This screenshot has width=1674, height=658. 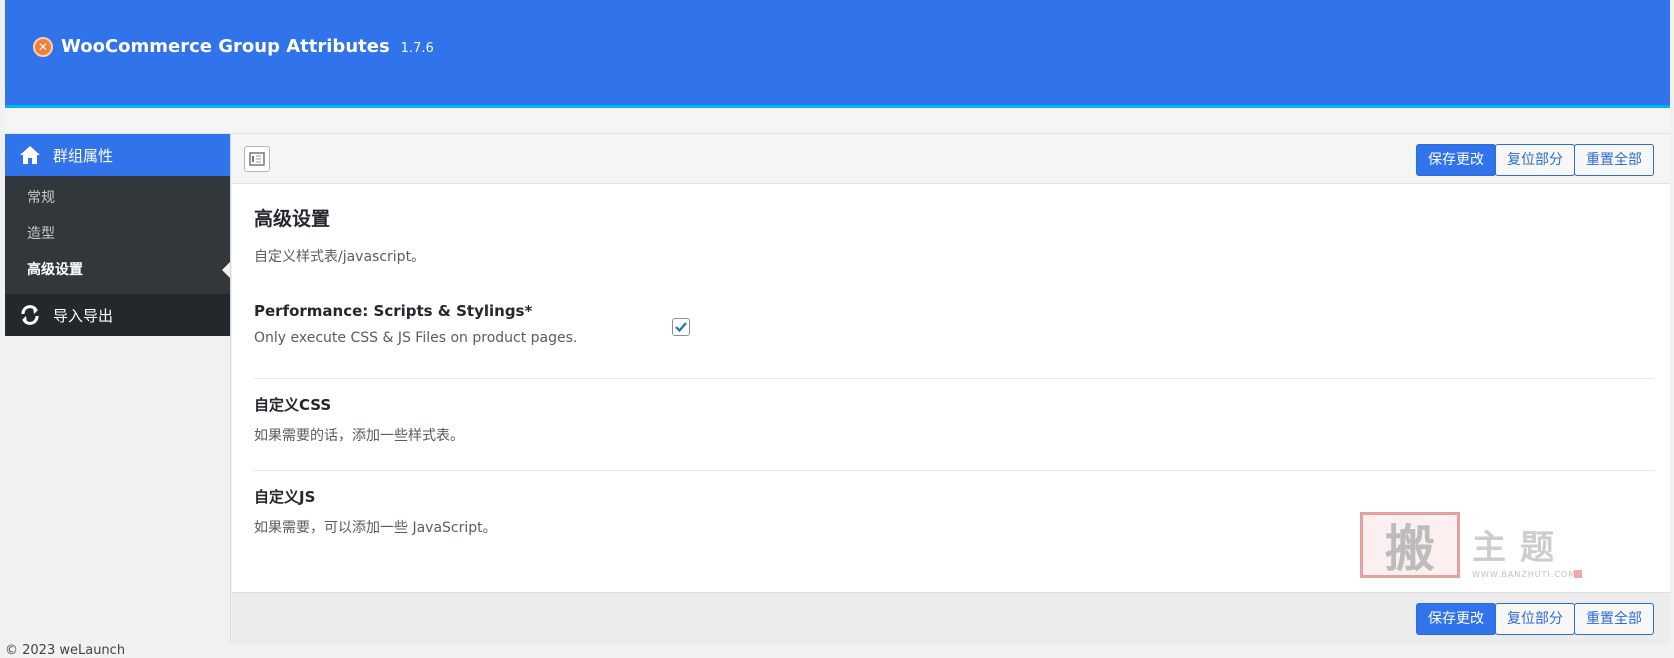 I want to click on field-description: 如果需要的话，添加一些样式表。, so click(x=359, y=436).